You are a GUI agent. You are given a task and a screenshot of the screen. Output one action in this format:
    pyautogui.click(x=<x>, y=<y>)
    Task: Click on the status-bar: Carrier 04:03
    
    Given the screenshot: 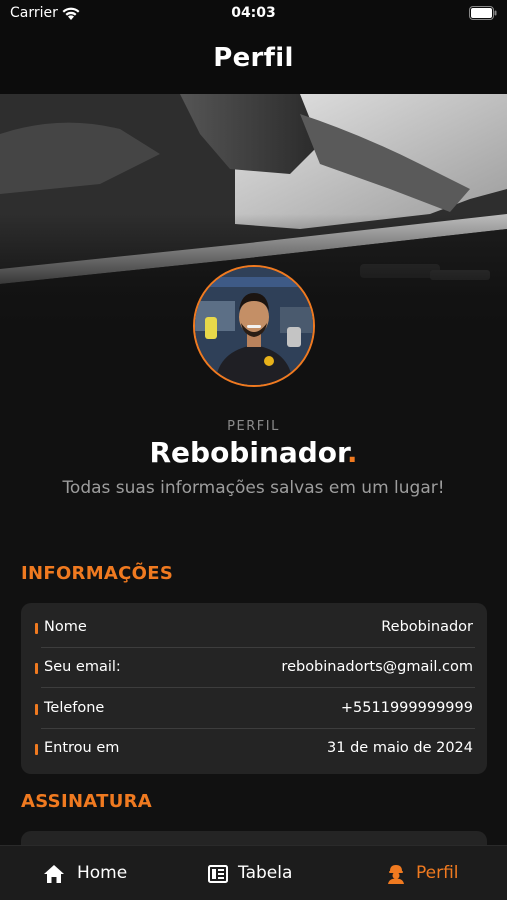 What is the action you would take?
    pyautogui.click(x=253, y=14)
    